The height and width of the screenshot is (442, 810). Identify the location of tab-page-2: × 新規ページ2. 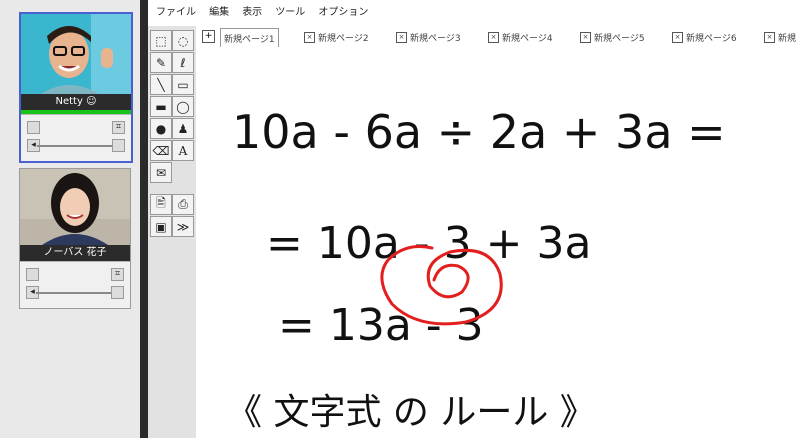
(336, 37).